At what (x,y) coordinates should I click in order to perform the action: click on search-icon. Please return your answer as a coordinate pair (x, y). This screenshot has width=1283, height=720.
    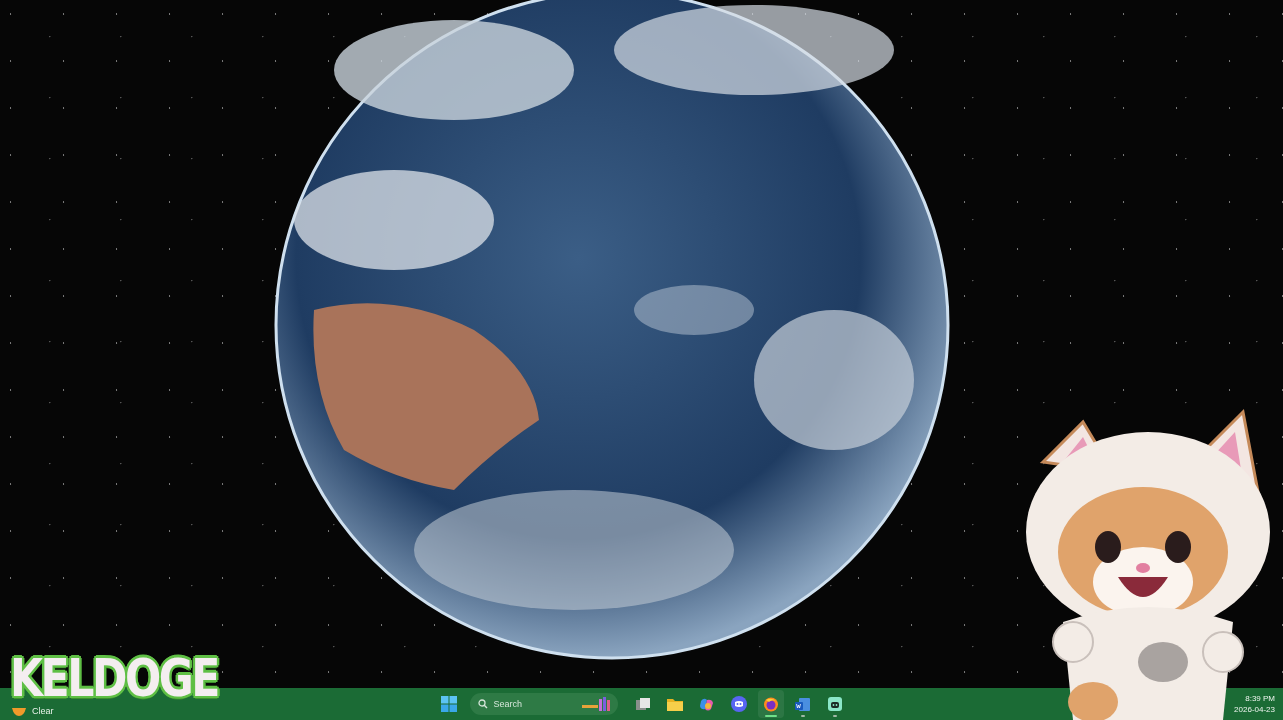
    Looking at the image, I should click on (482, 704).